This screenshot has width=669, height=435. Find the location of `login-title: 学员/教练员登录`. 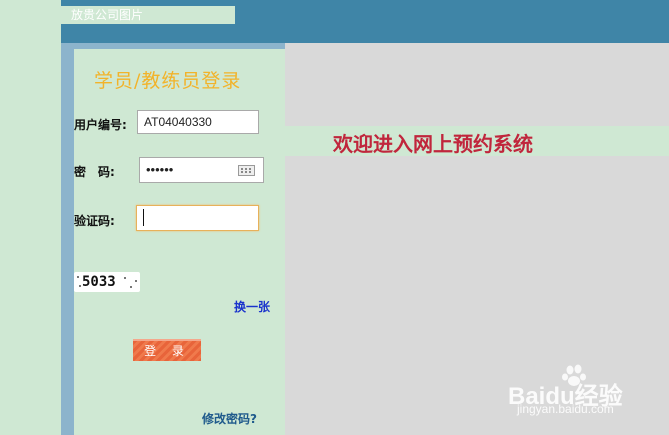

login-title: 学员/教练员登录 is located at coordinates (168, 81).